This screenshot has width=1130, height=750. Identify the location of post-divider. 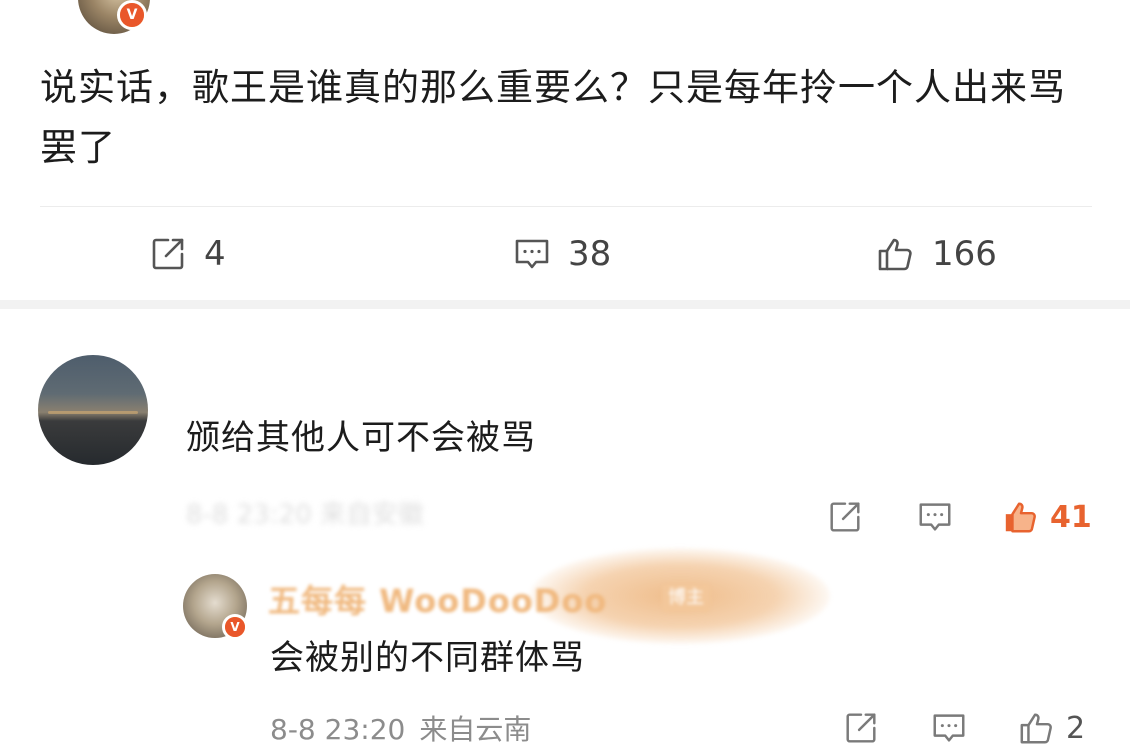
(566, 206).